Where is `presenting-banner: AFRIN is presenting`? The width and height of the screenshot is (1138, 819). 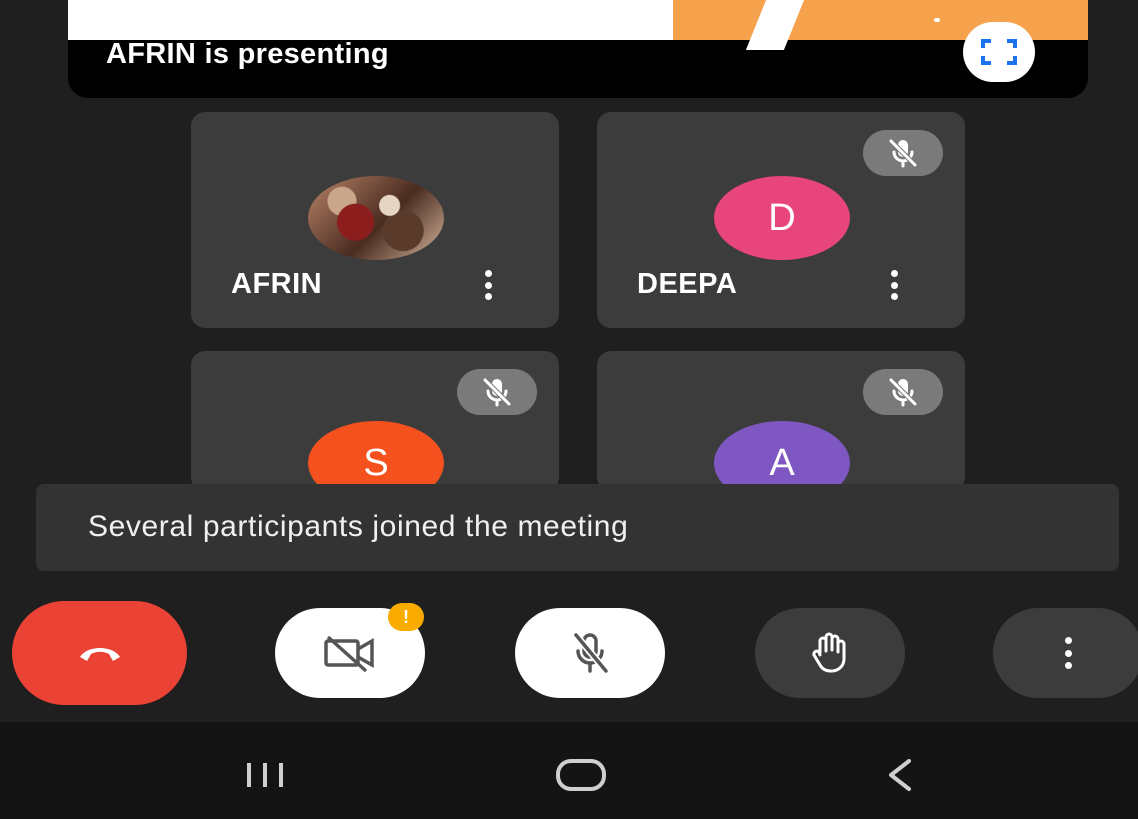 presenting-banner: AFRIN is presenting is located at coordinates (578, 49).